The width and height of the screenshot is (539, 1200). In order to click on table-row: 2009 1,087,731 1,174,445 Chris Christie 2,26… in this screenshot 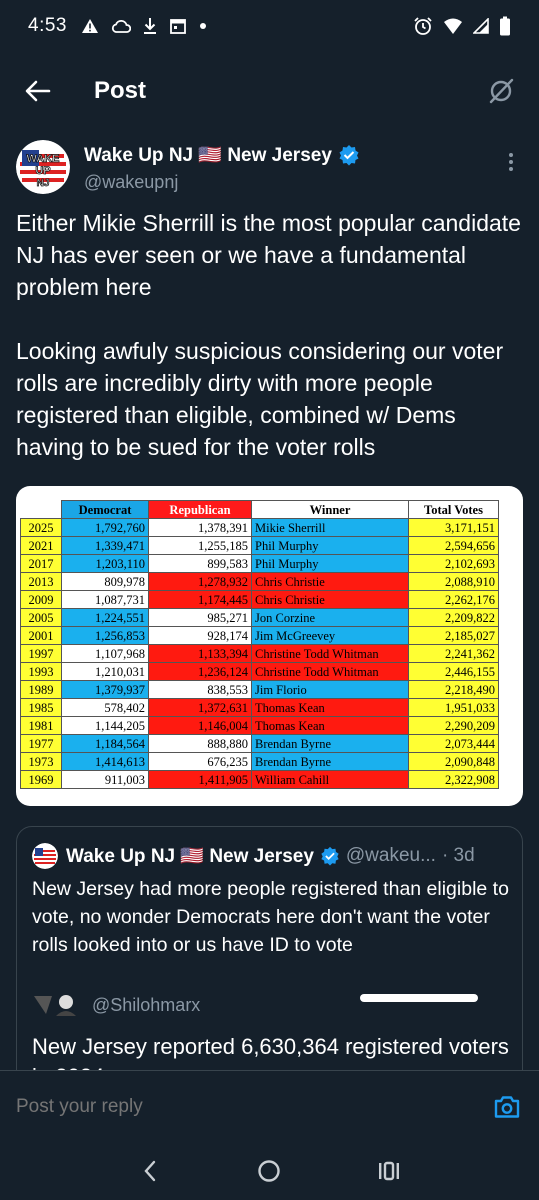, I will do `click(259, 599)`.